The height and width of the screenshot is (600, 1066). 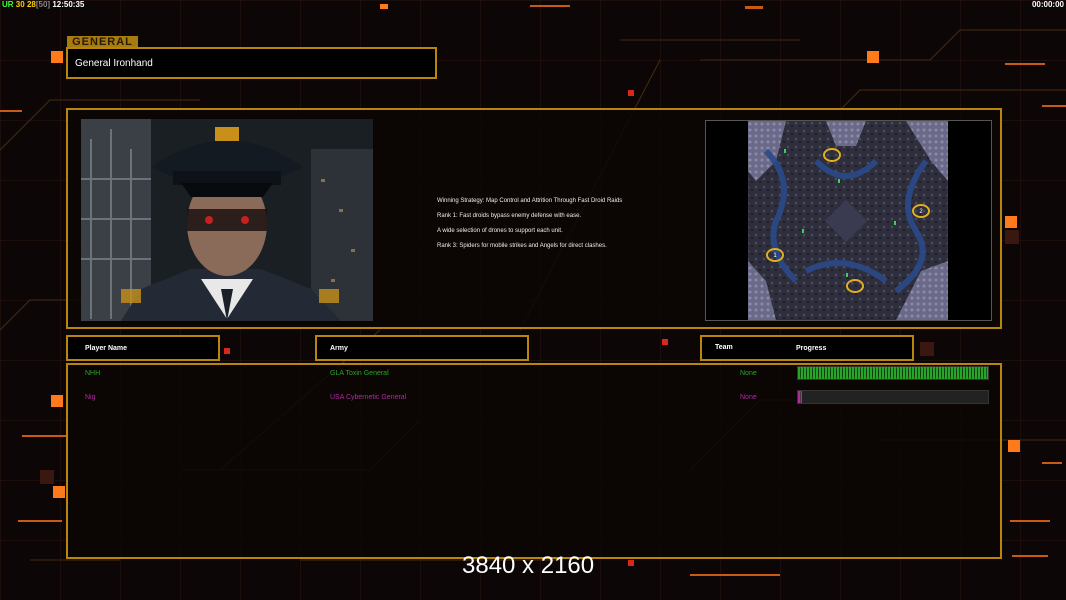 What do you see at coordinates (251, 63) in the screenshot?
I see `general-name-box: General Ironhand` at bounding box center [251, 63].